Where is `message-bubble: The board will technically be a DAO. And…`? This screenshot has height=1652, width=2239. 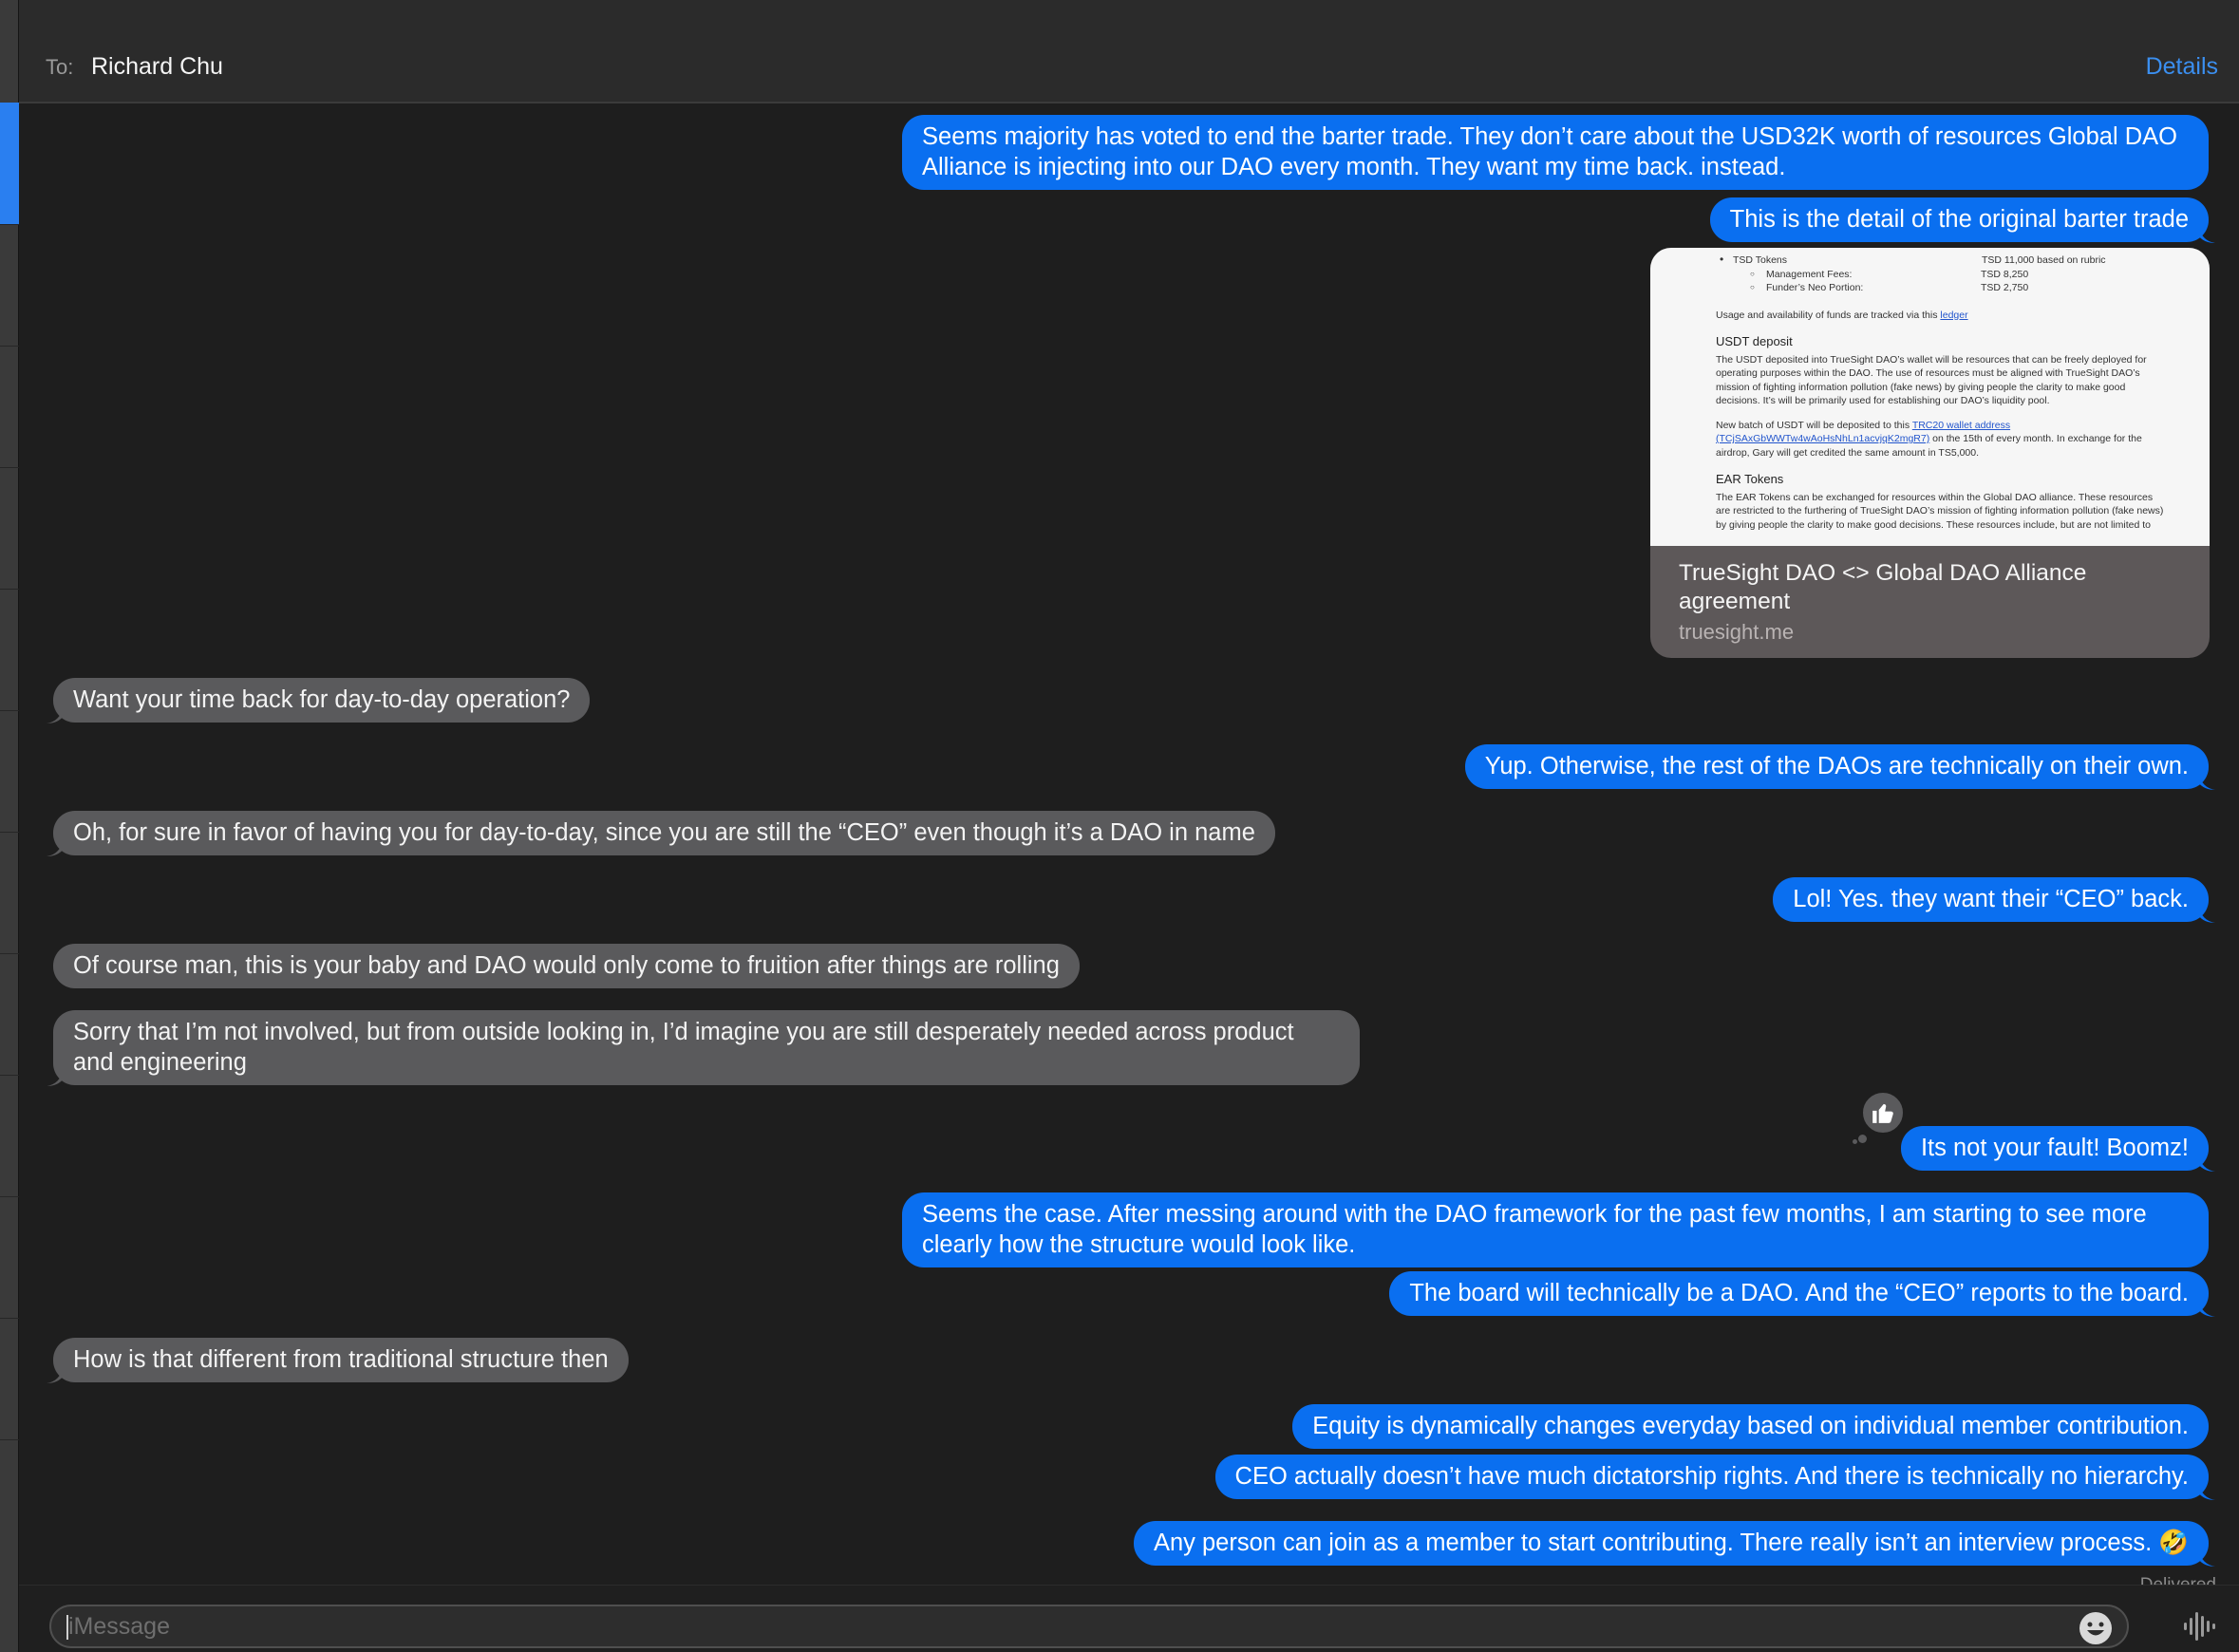 message-bubble: The board will technically be a DAO. And… is located at coordinates (1802, 1294).